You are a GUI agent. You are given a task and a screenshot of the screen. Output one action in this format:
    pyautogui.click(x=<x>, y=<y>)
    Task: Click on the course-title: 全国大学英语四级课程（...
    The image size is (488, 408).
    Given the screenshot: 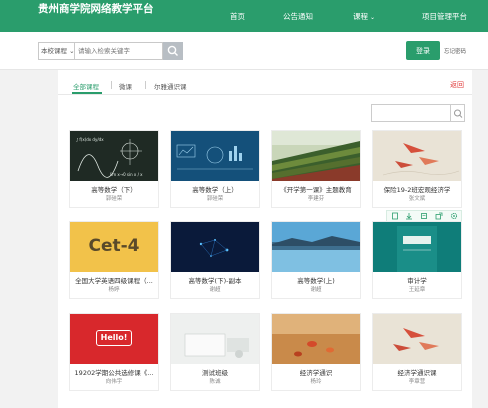 What is the action you would take?
    pyautogui.click(x=114, y=281)
    